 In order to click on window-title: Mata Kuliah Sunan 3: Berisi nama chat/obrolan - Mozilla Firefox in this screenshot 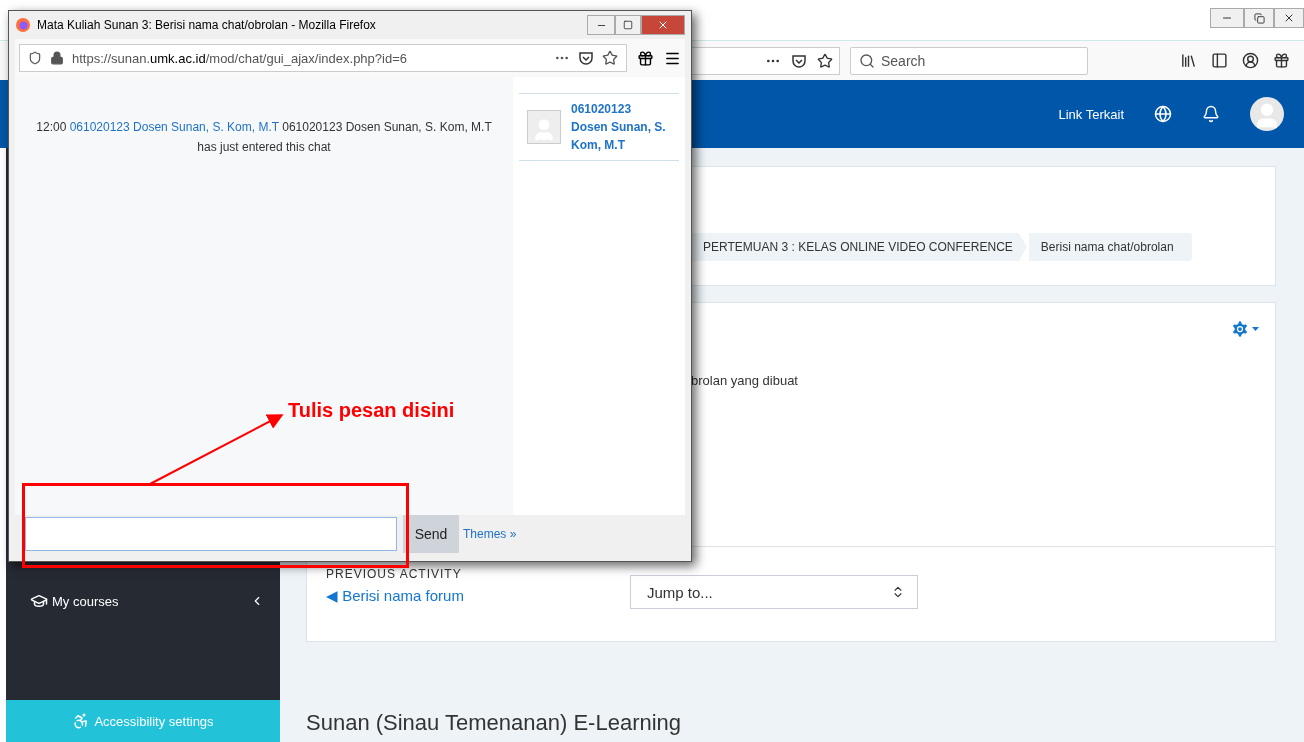, I will do `click(207, 25)`.